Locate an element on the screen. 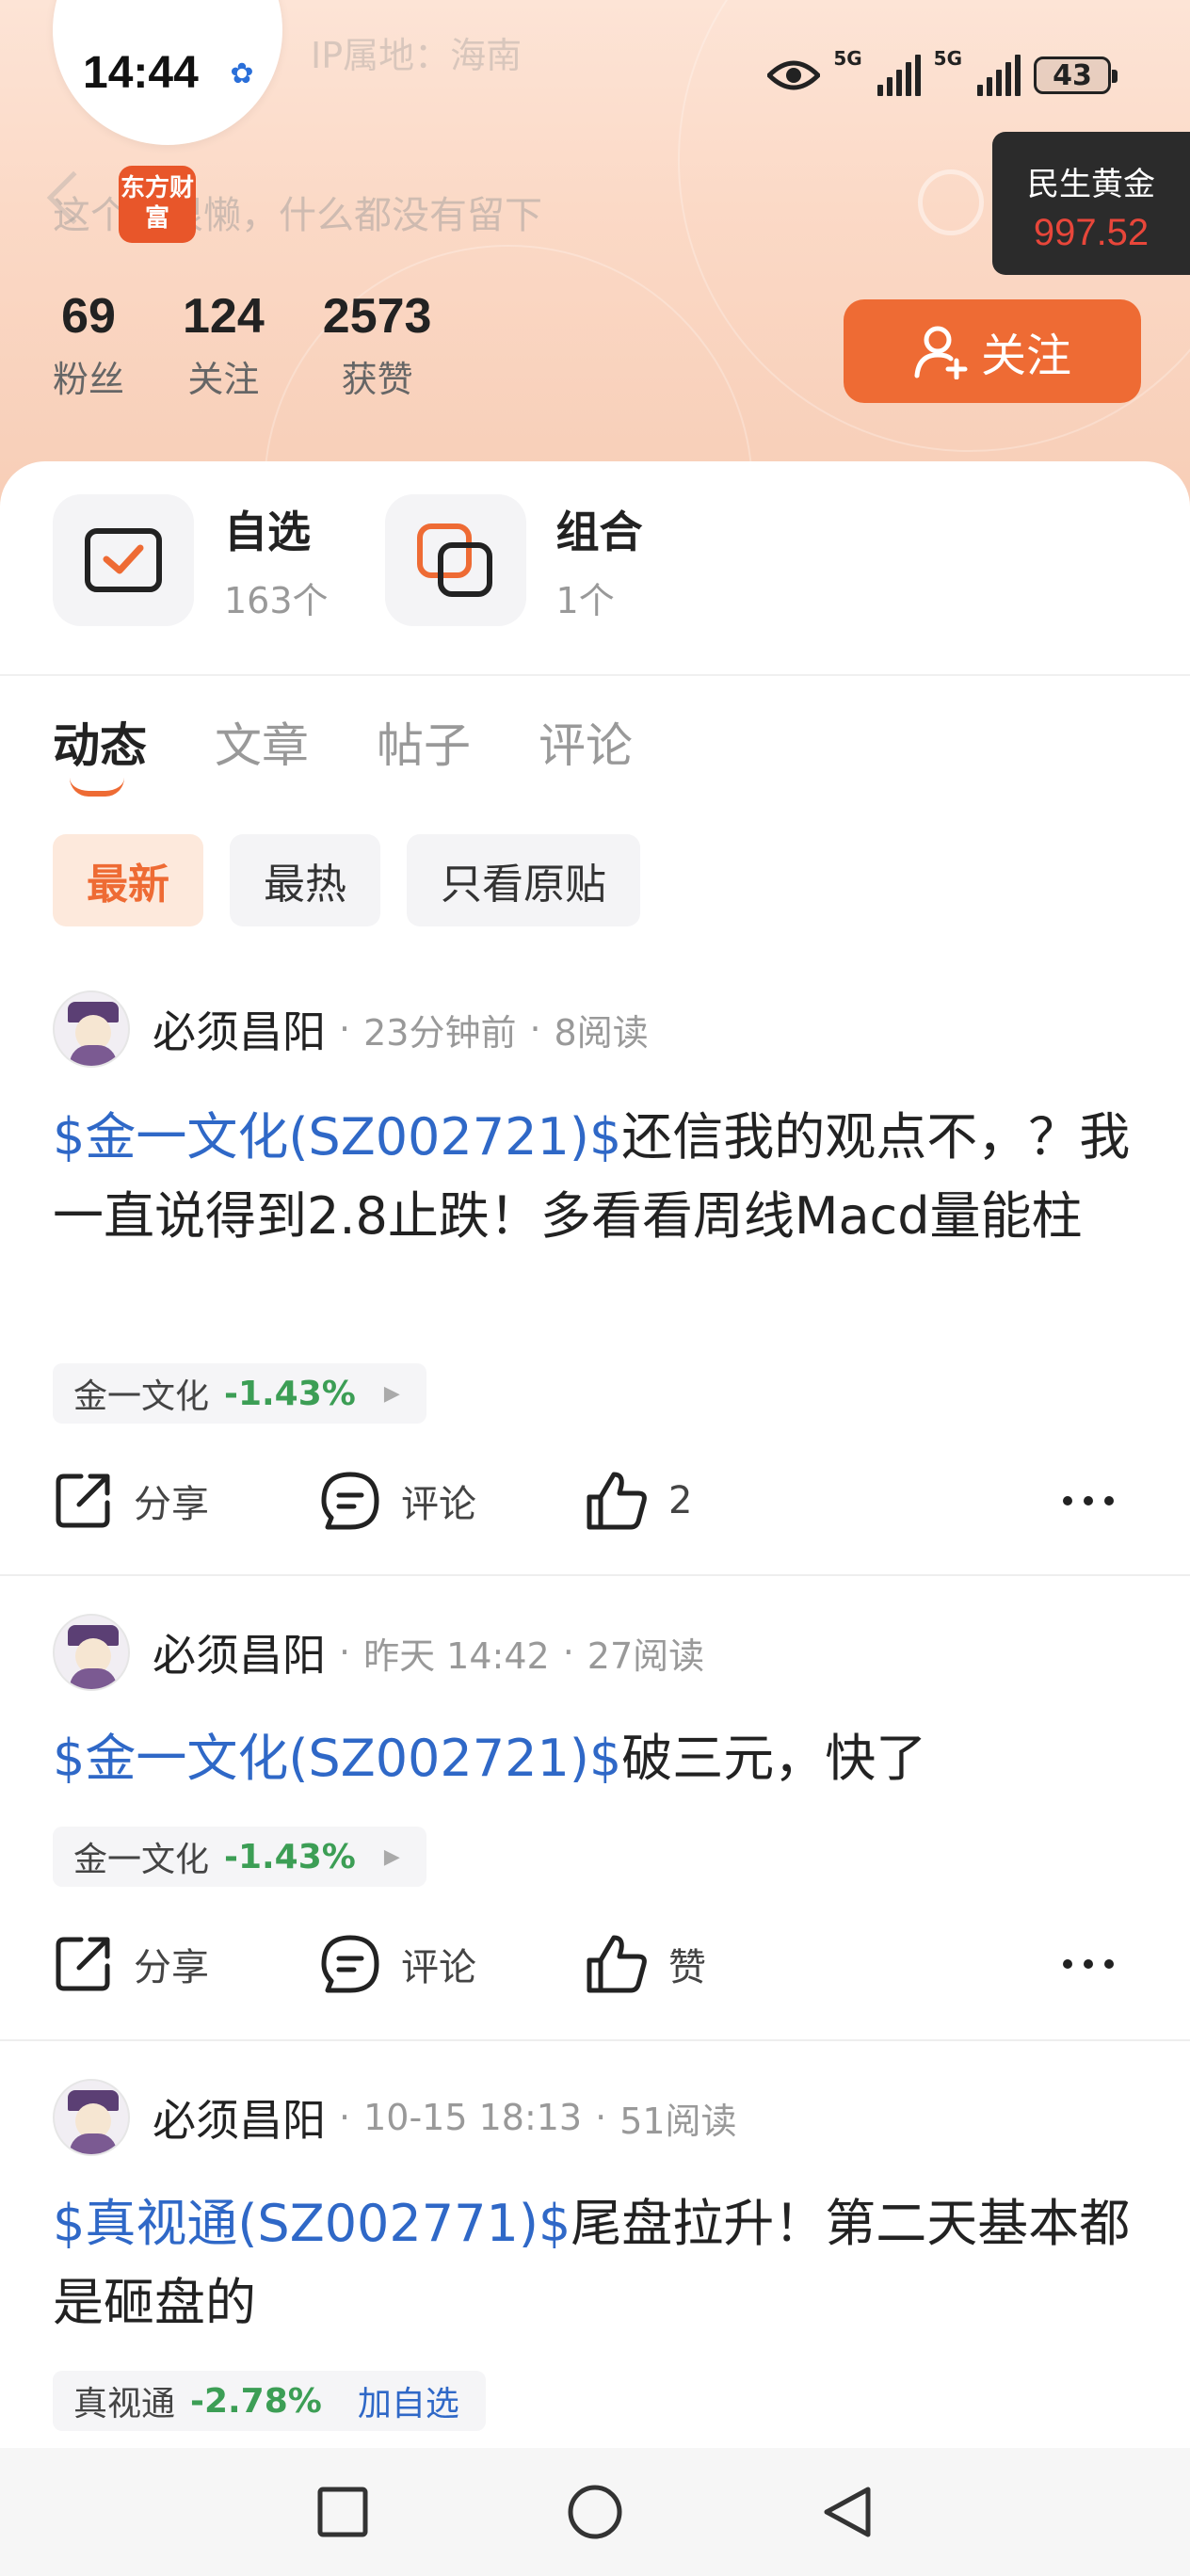 Image resolution: width=1190 pixels, height=2576 pixels. battery-icon: 43 is located at coordinates (1076, 75).